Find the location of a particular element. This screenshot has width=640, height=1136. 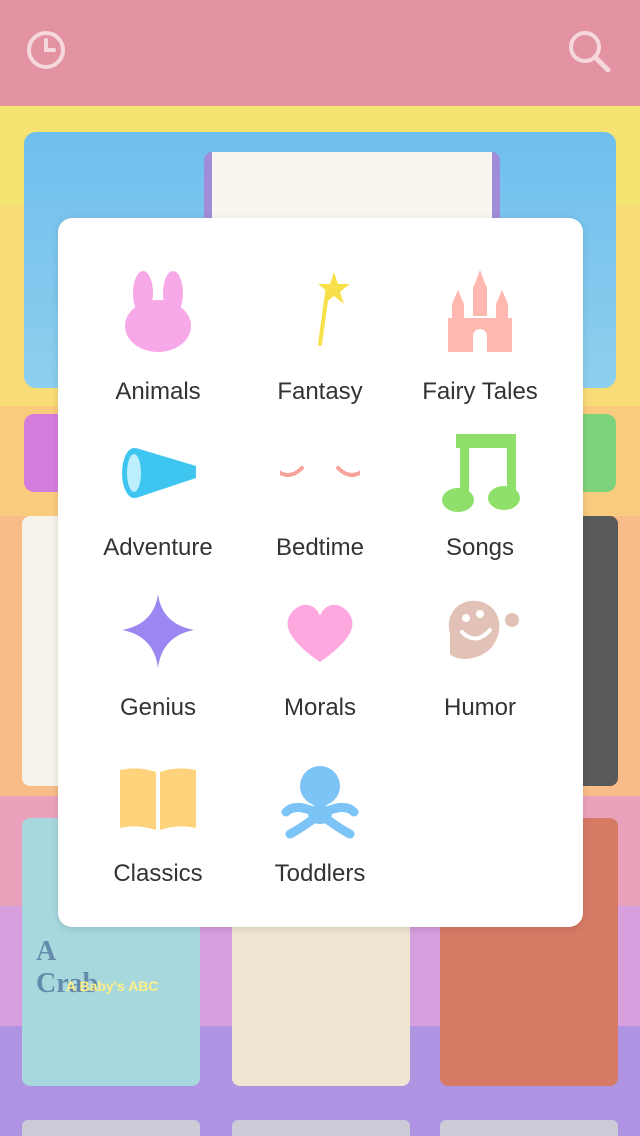

category-toddlers: Toddlers is located at coordinates (320, 839).